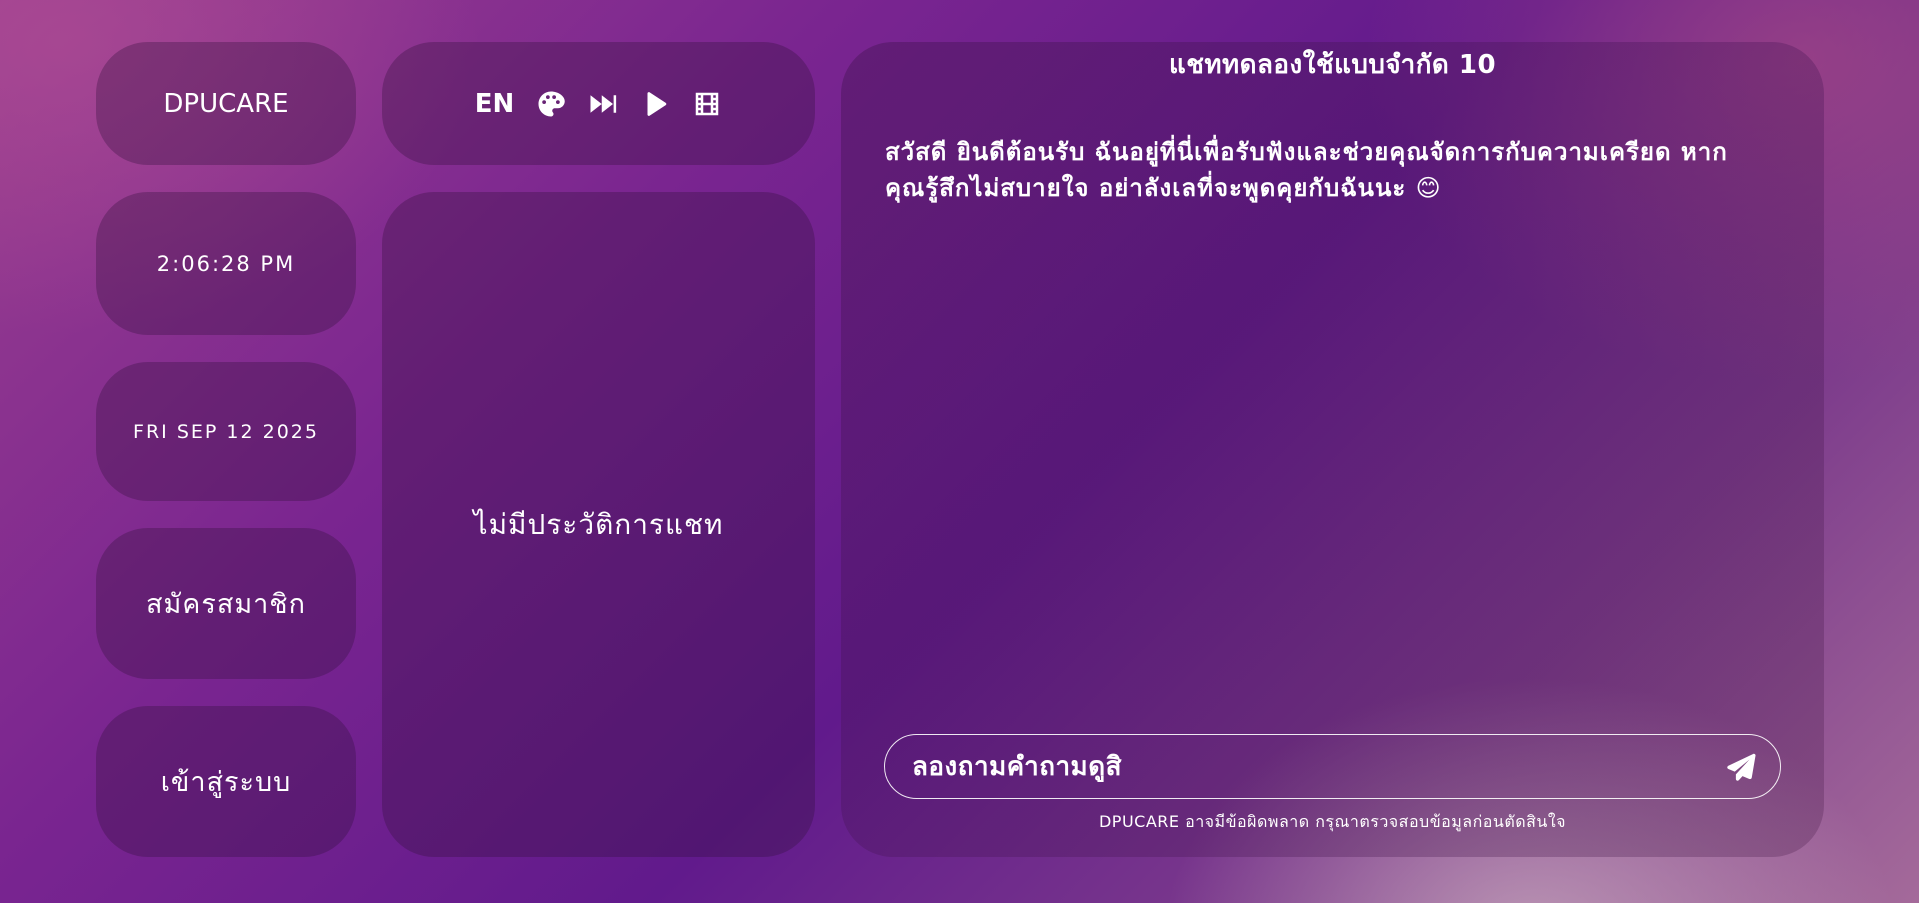 The image size is (1919, 903). Describe the element at coordinates (495, 104) in the screenshot. I see `language-toggle-button: EN` at that location.